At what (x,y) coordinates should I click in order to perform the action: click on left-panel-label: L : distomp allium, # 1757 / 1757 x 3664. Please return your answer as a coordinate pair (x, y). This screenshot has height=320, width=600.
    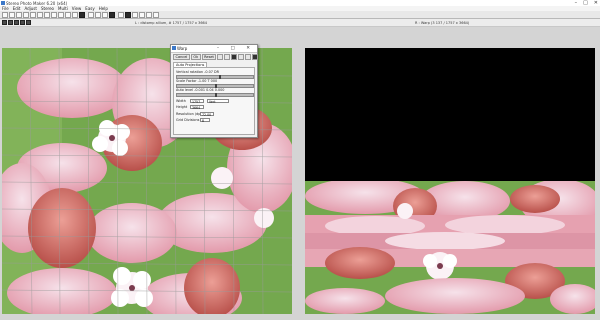
    Looking at the image, I should click on (171, 22).